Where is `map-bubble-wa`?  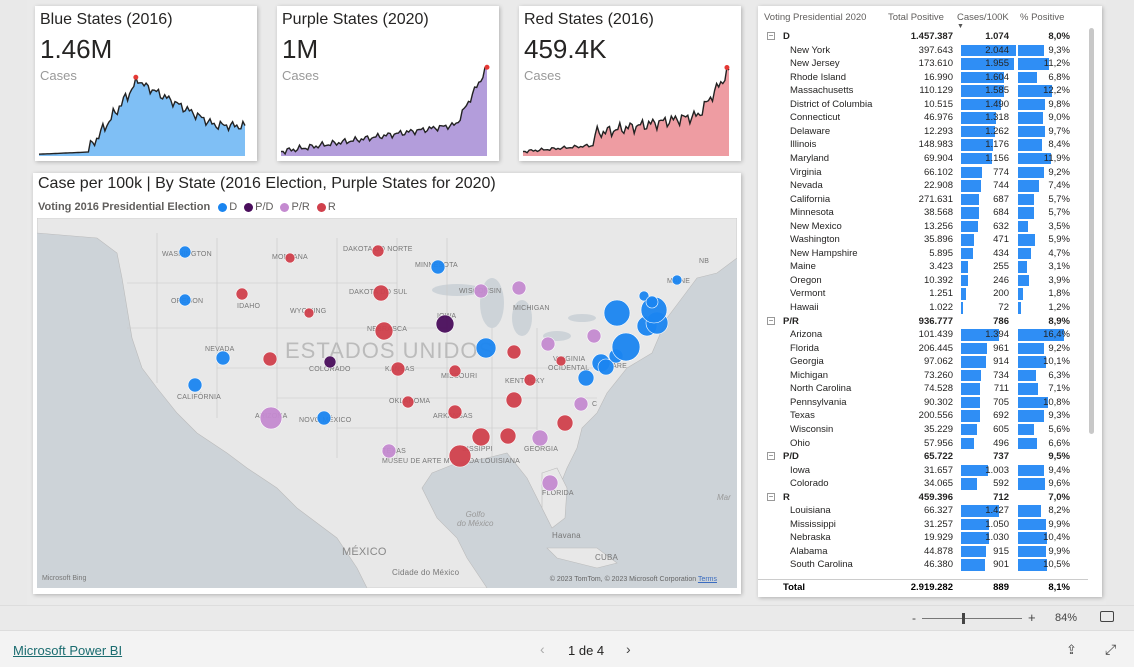
map-bubble-wa is located at coordinates (185, 252).